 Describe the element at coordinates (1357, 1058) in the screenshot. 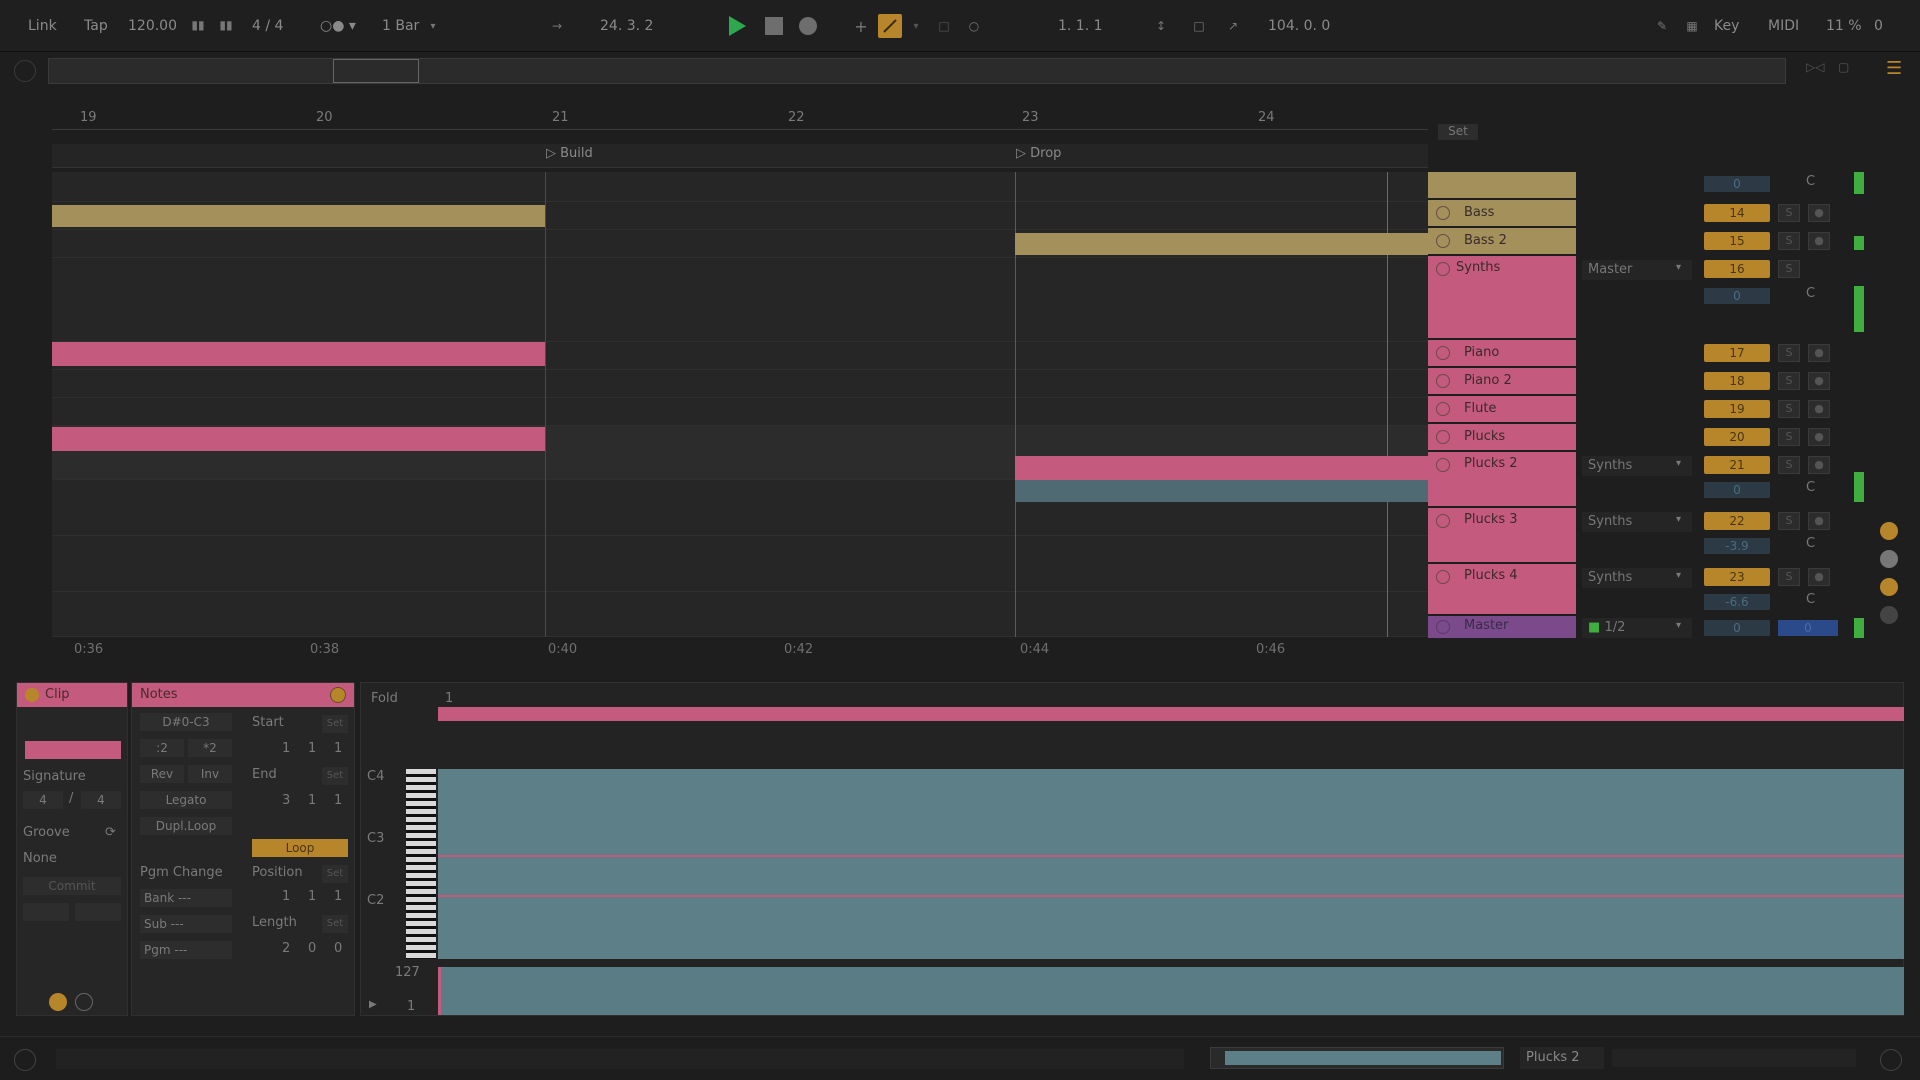

I see `clip-overview-strip` at that location.